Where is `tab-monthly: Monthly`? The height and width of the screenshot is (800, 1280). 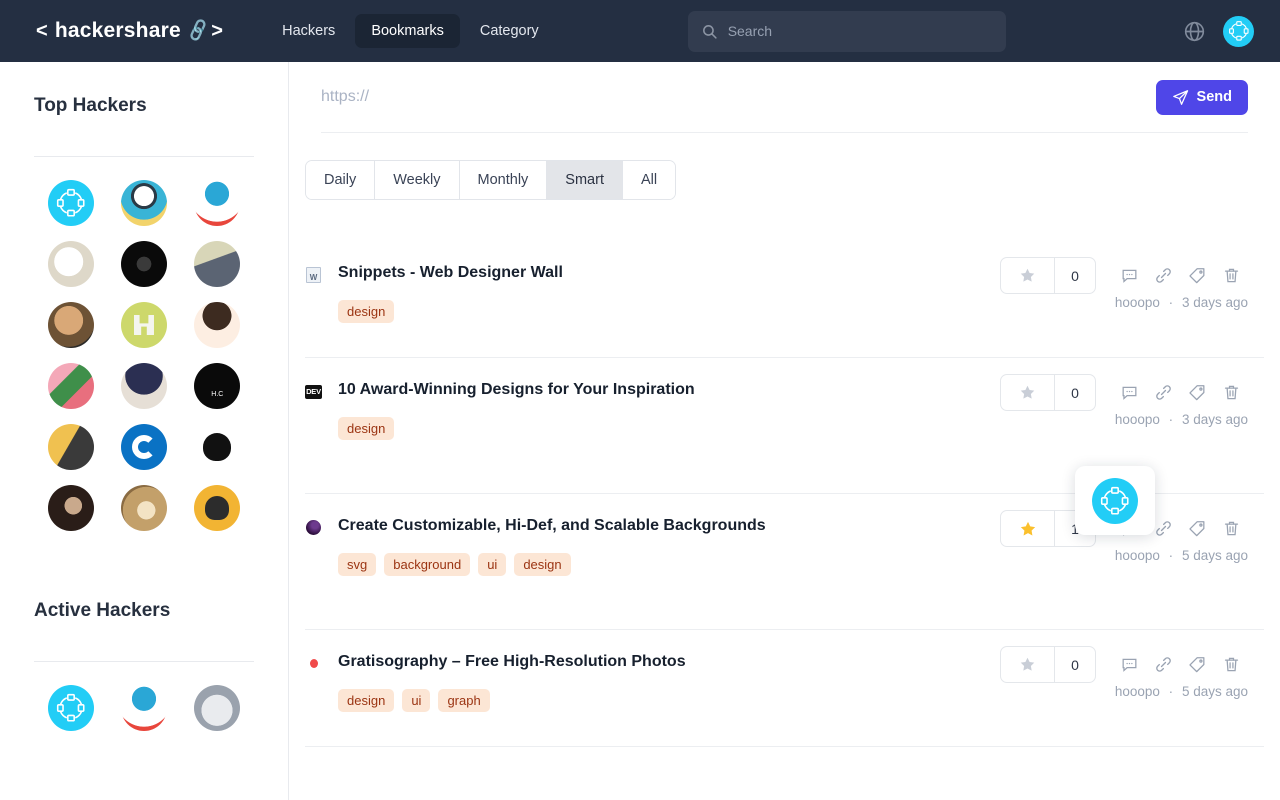
tab-monthly: Monthly is located at coordinates (503, 180).